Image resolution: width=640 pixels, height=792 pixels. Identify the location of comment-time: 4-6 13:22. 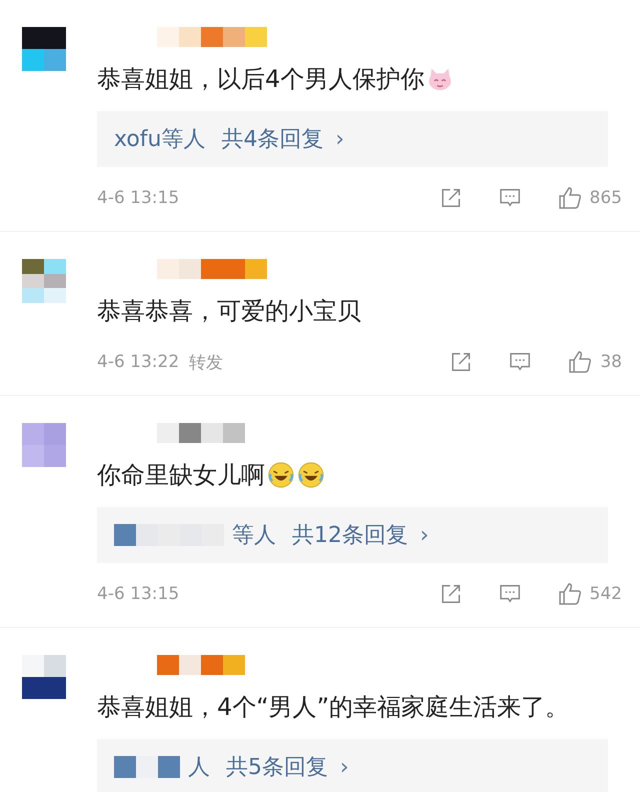
(138, 362).